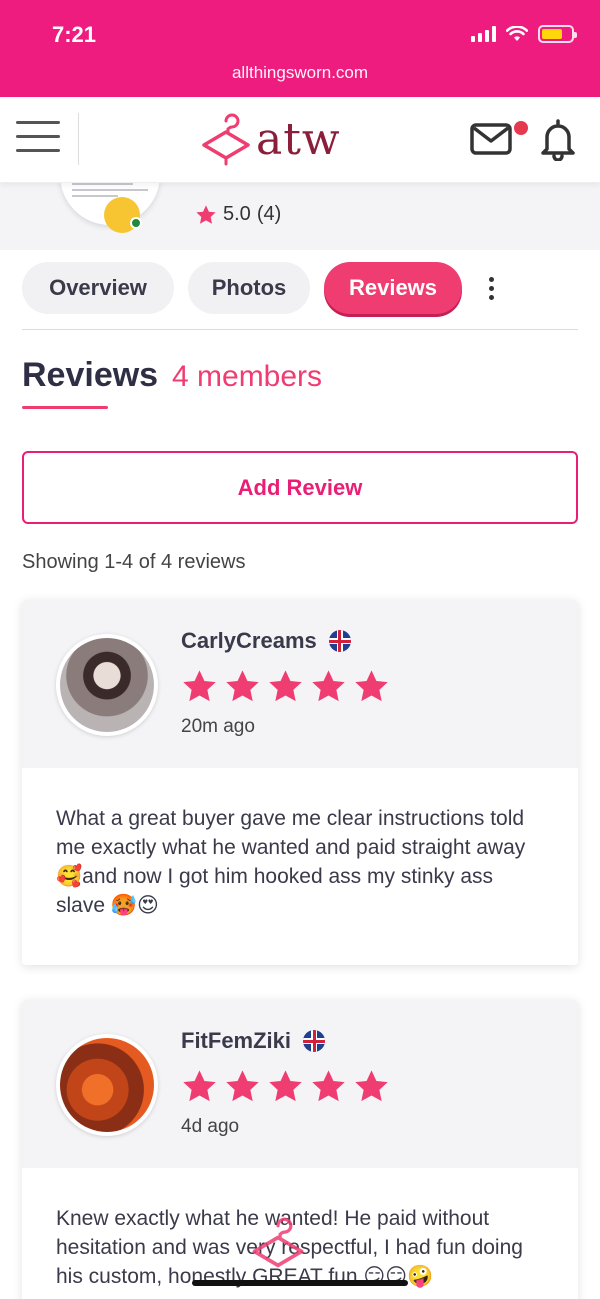 The width and height of the screenshot is (600, 1299). I want to click on mail-icon, so click(492, 139).